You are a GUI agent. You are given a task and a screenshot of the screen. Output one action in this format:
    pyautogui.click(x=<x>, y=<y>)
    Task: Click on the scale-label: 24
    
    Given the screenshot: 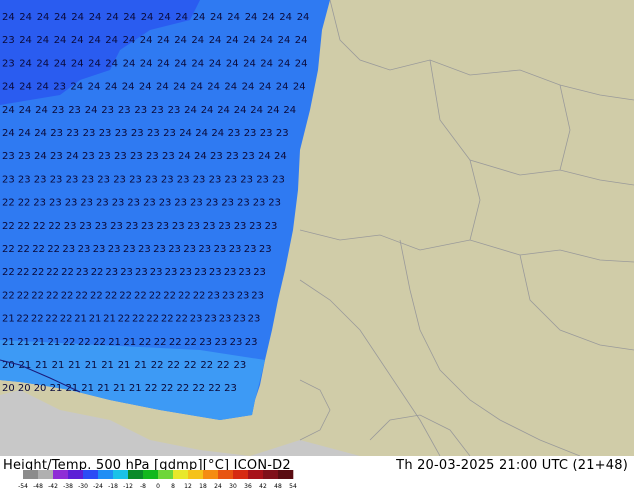 What is the action you would take?
    pyautogui.click(x=218, y=486)
    